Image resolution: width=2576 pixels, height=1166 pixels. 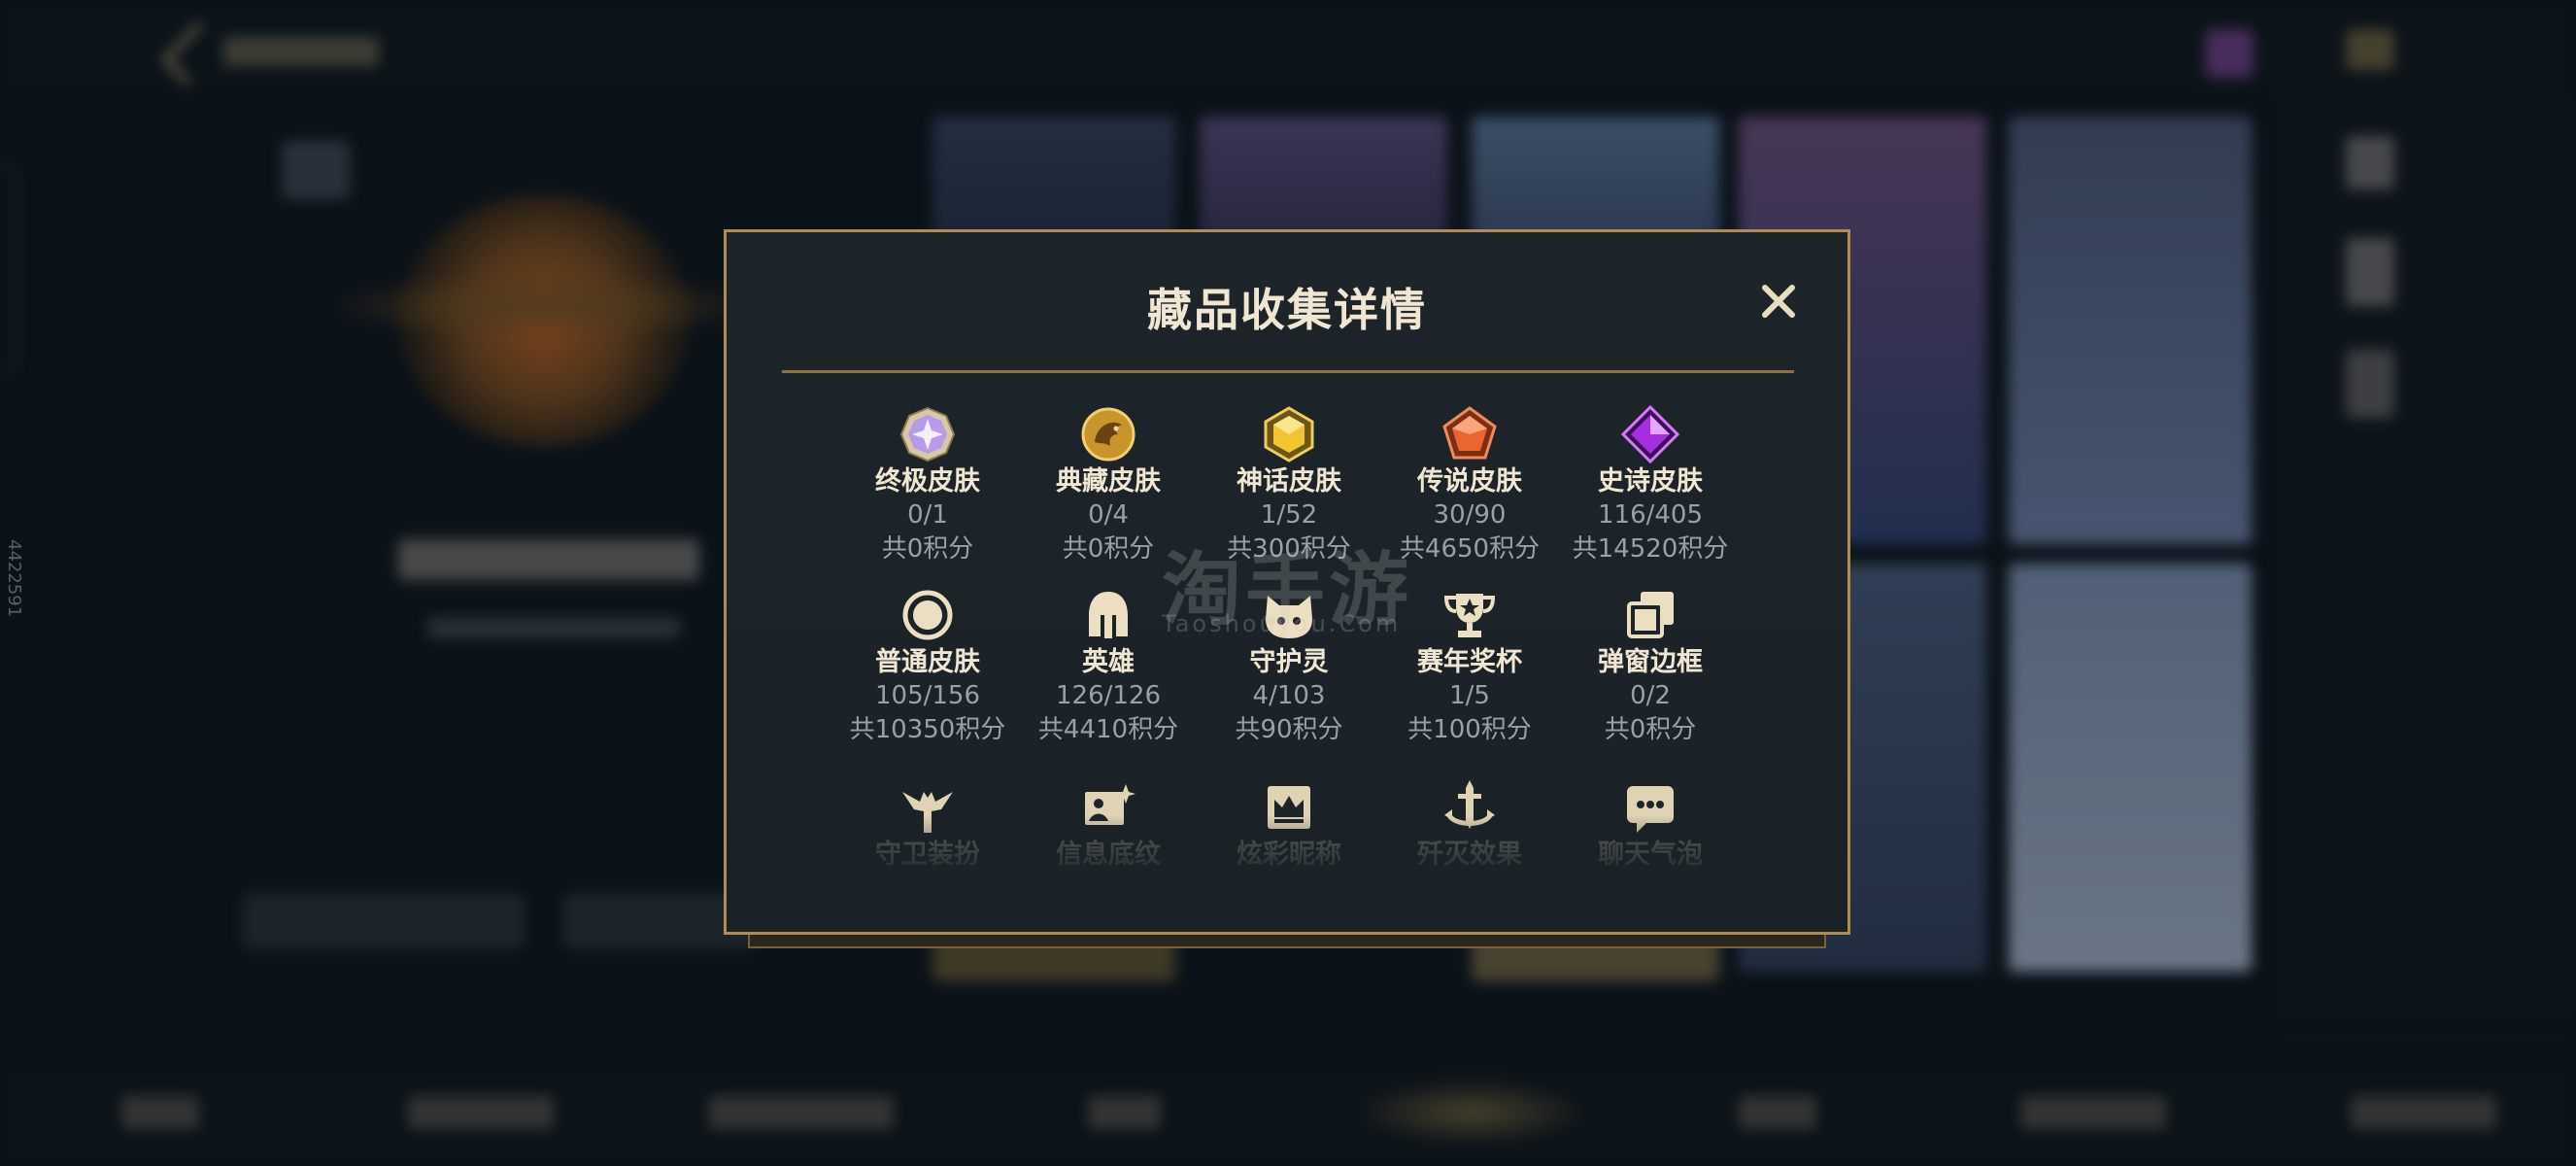 I want to click on frame-icon, so click(x=2370, y=384).